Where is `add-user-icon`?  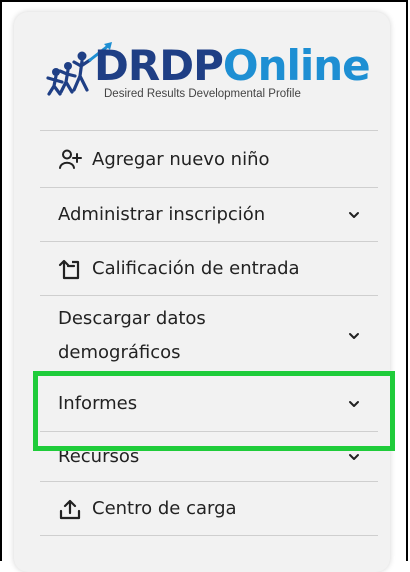
add-user-icon is located at coordinates (70, 159).